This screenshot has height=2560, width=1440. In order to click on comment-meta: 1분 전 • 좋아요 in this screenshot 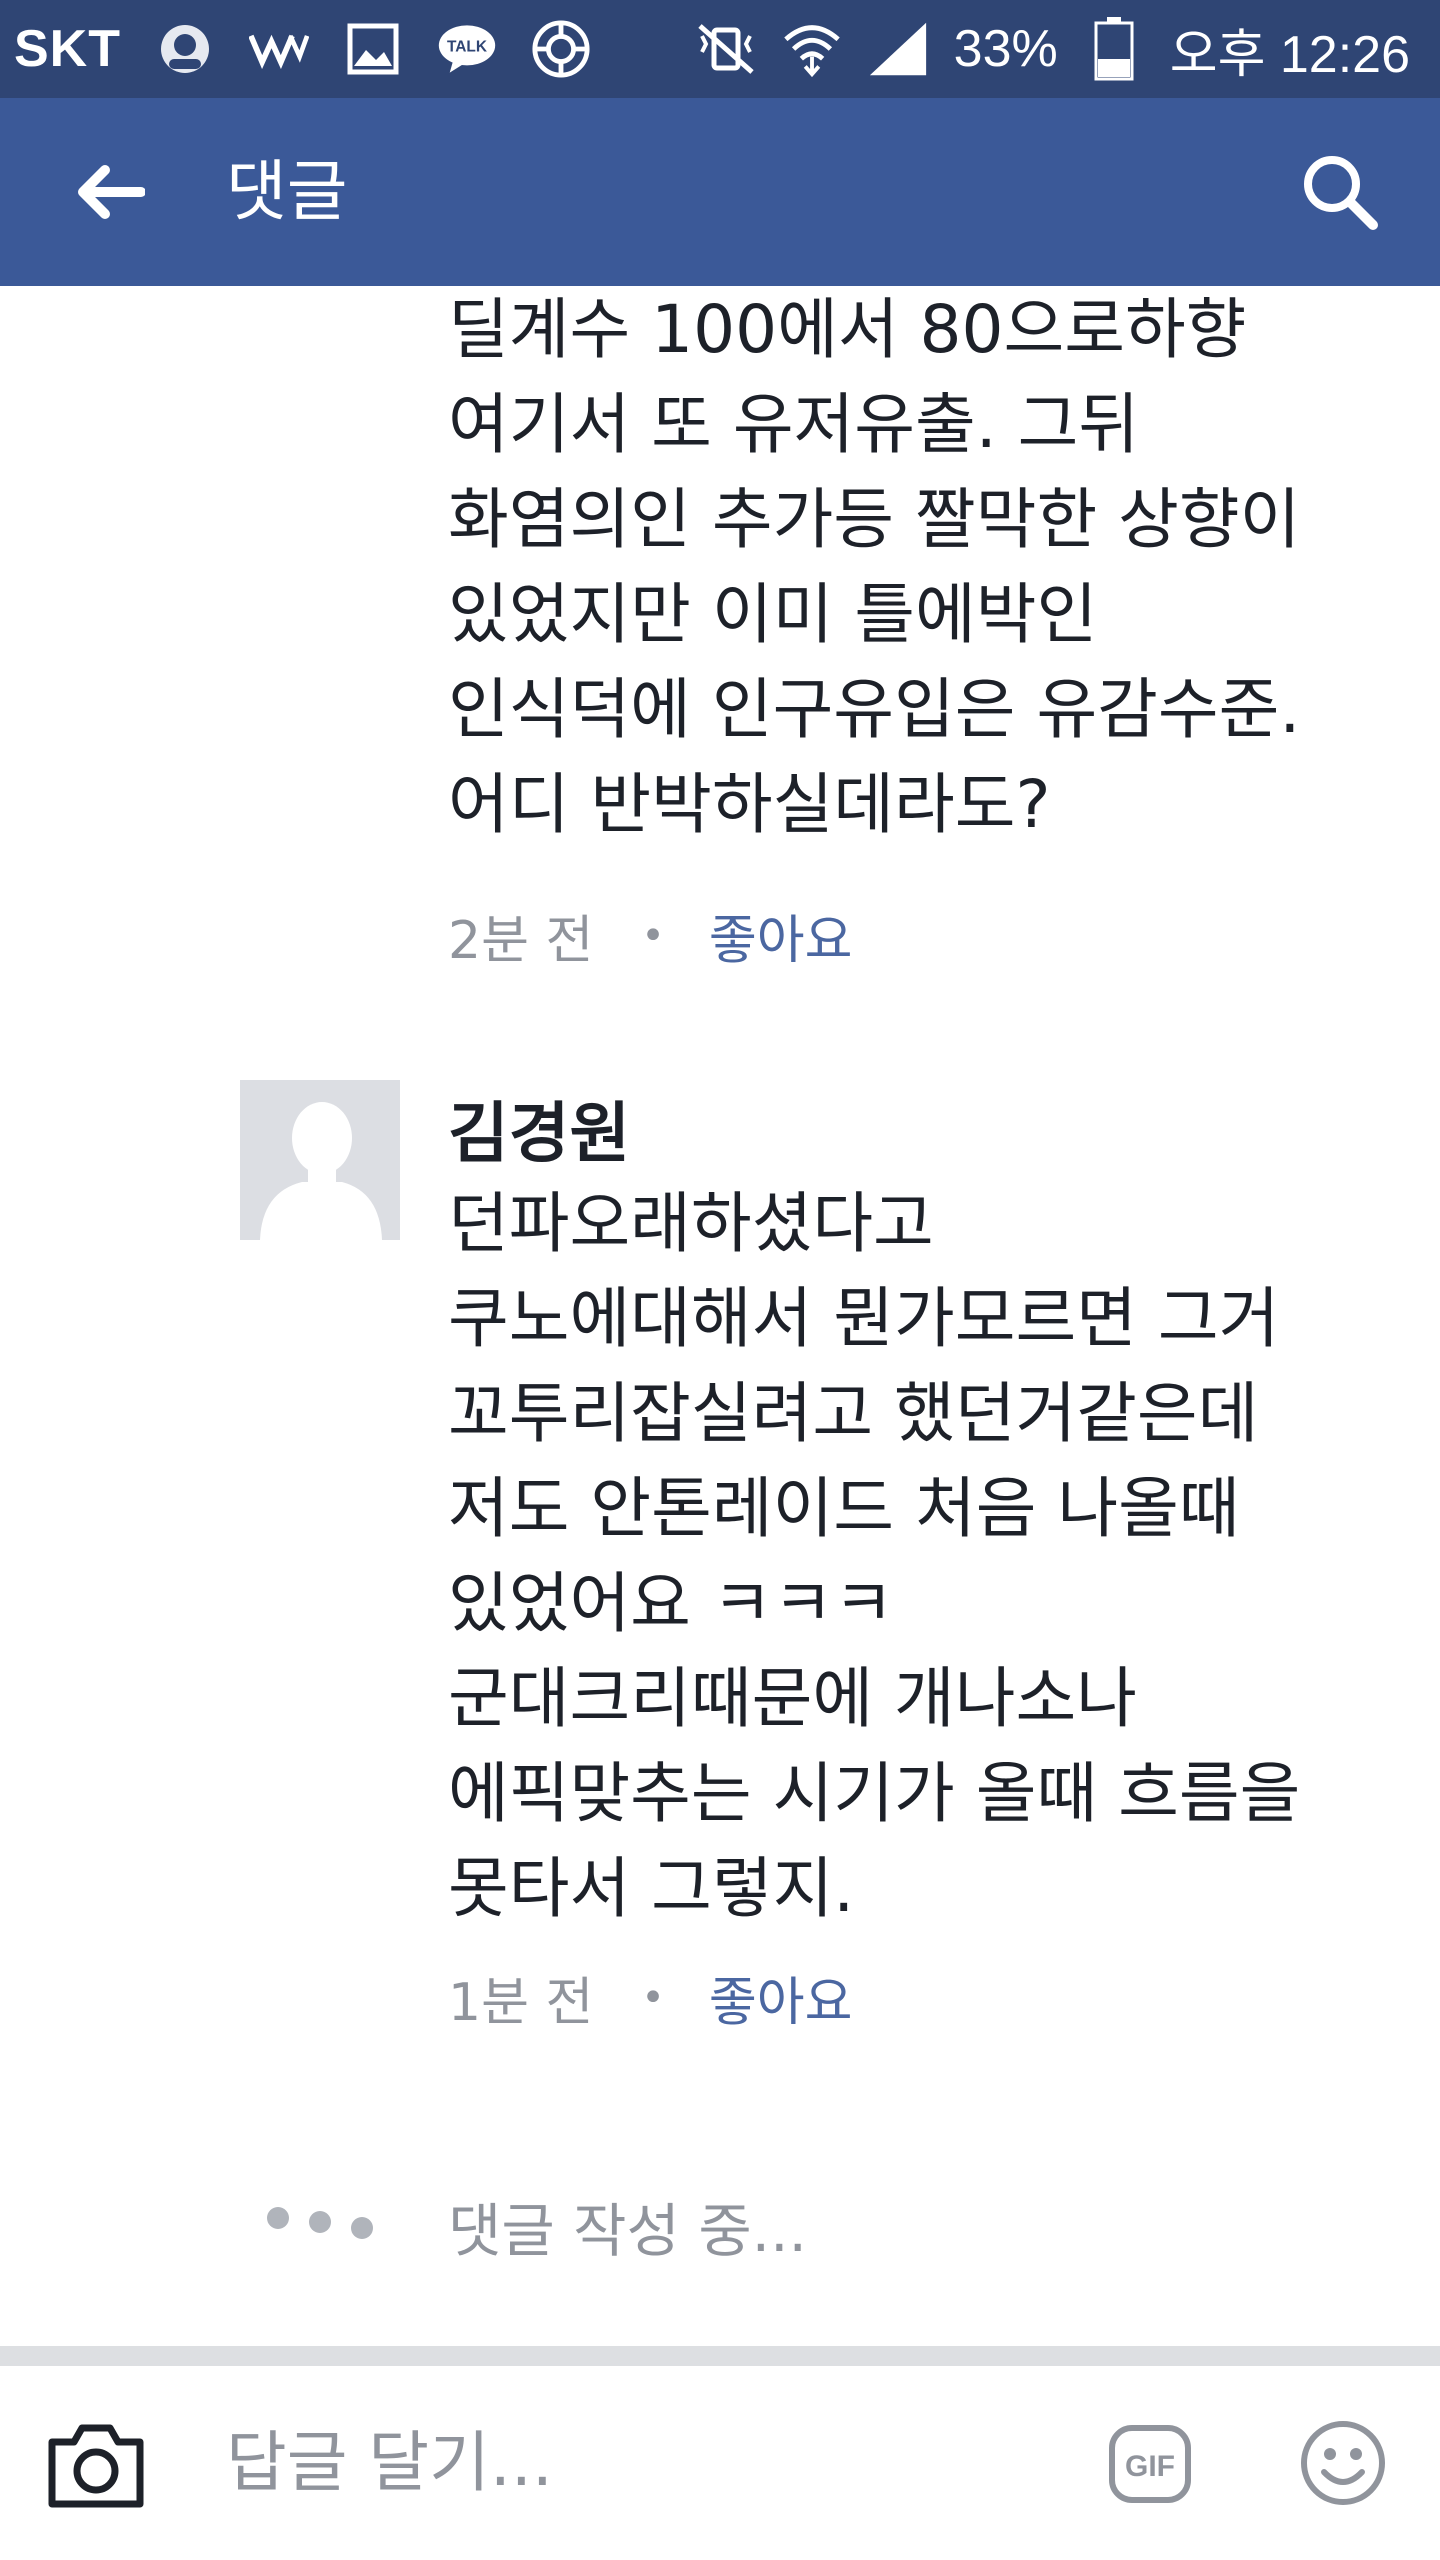, I will do `click(650, 1997)`.